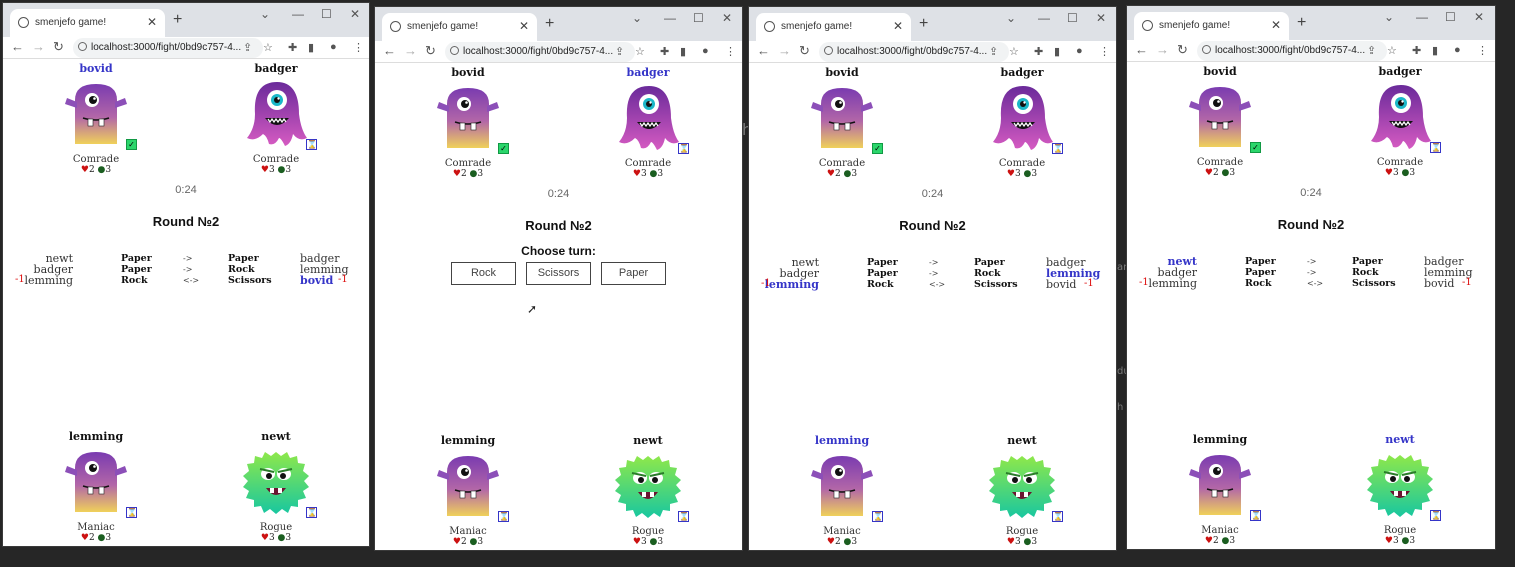  Describe the element at coordinates (769, 26) in the screenshot. I see `globe-icon` at that location.